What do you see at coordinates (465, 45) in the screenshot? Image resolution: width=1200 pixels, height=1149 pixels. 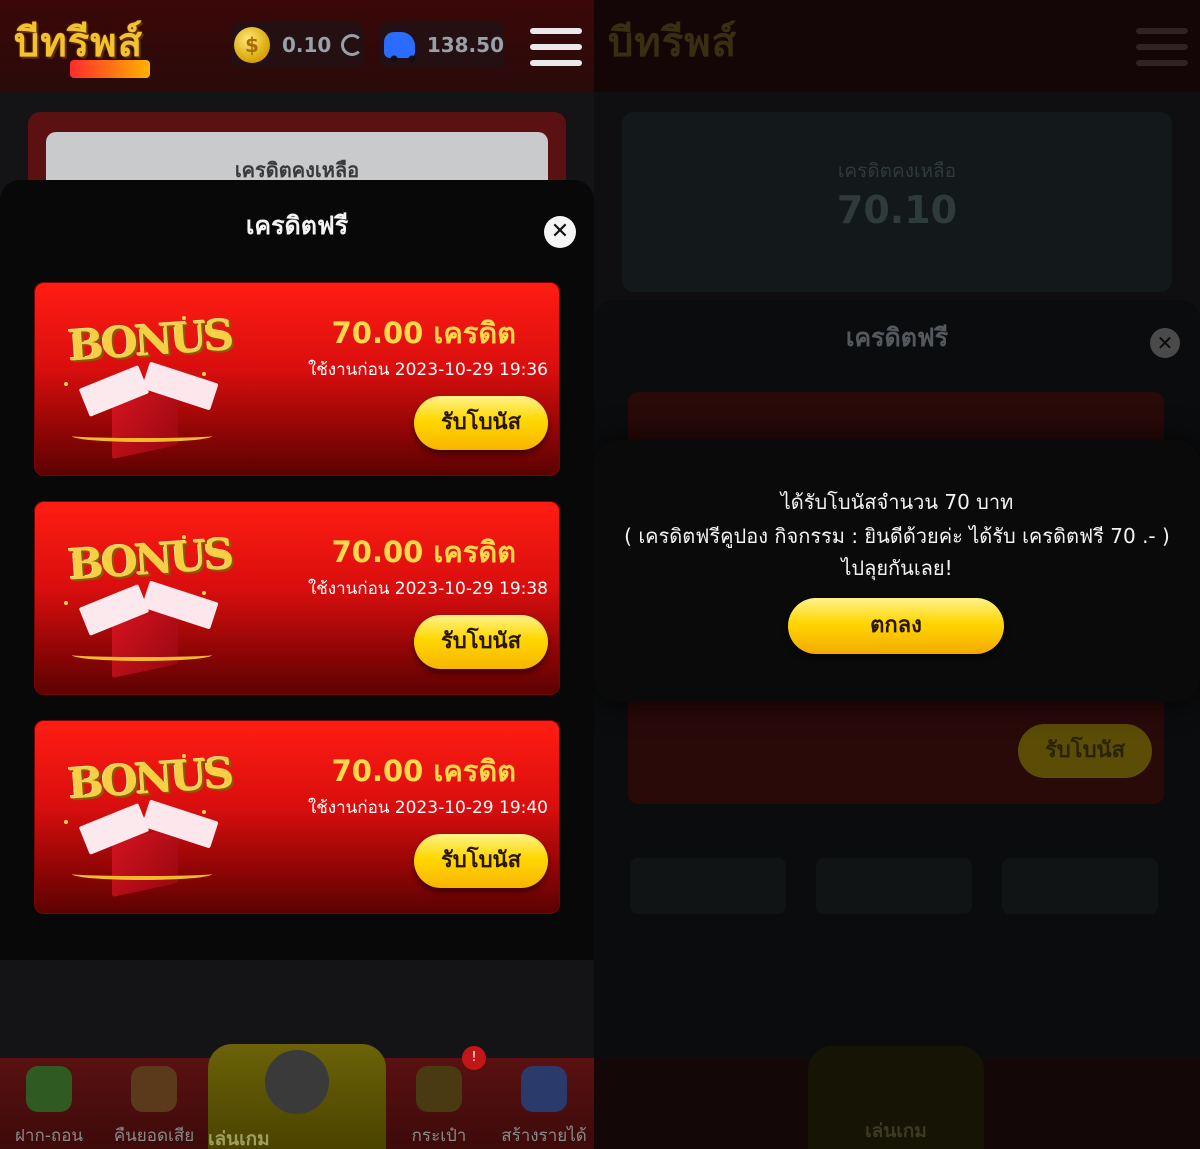 I see `credit-balance: 138.50` at bounding box center [465, 45].